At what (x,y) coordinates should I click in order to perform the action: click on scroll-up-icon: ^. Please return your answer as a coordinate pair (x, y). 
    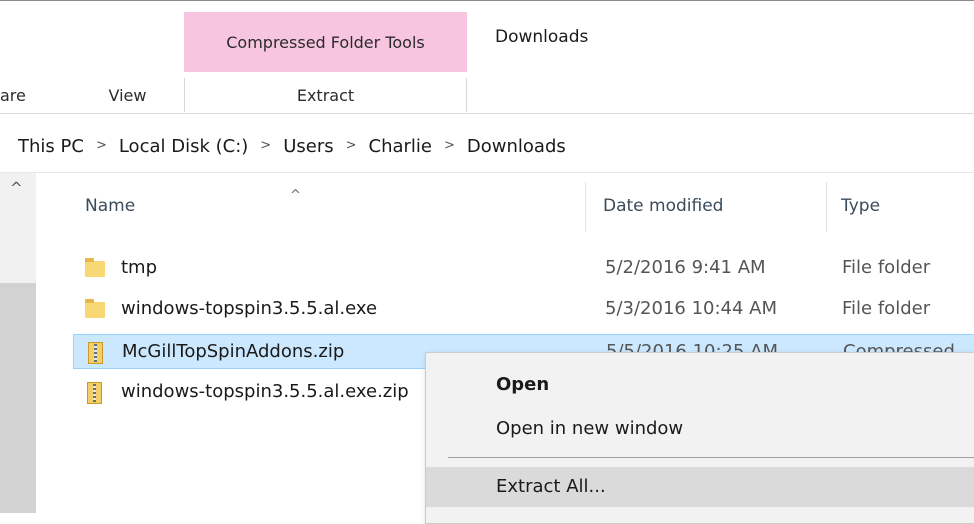
    Looking at the image, I should click on (16, 188).